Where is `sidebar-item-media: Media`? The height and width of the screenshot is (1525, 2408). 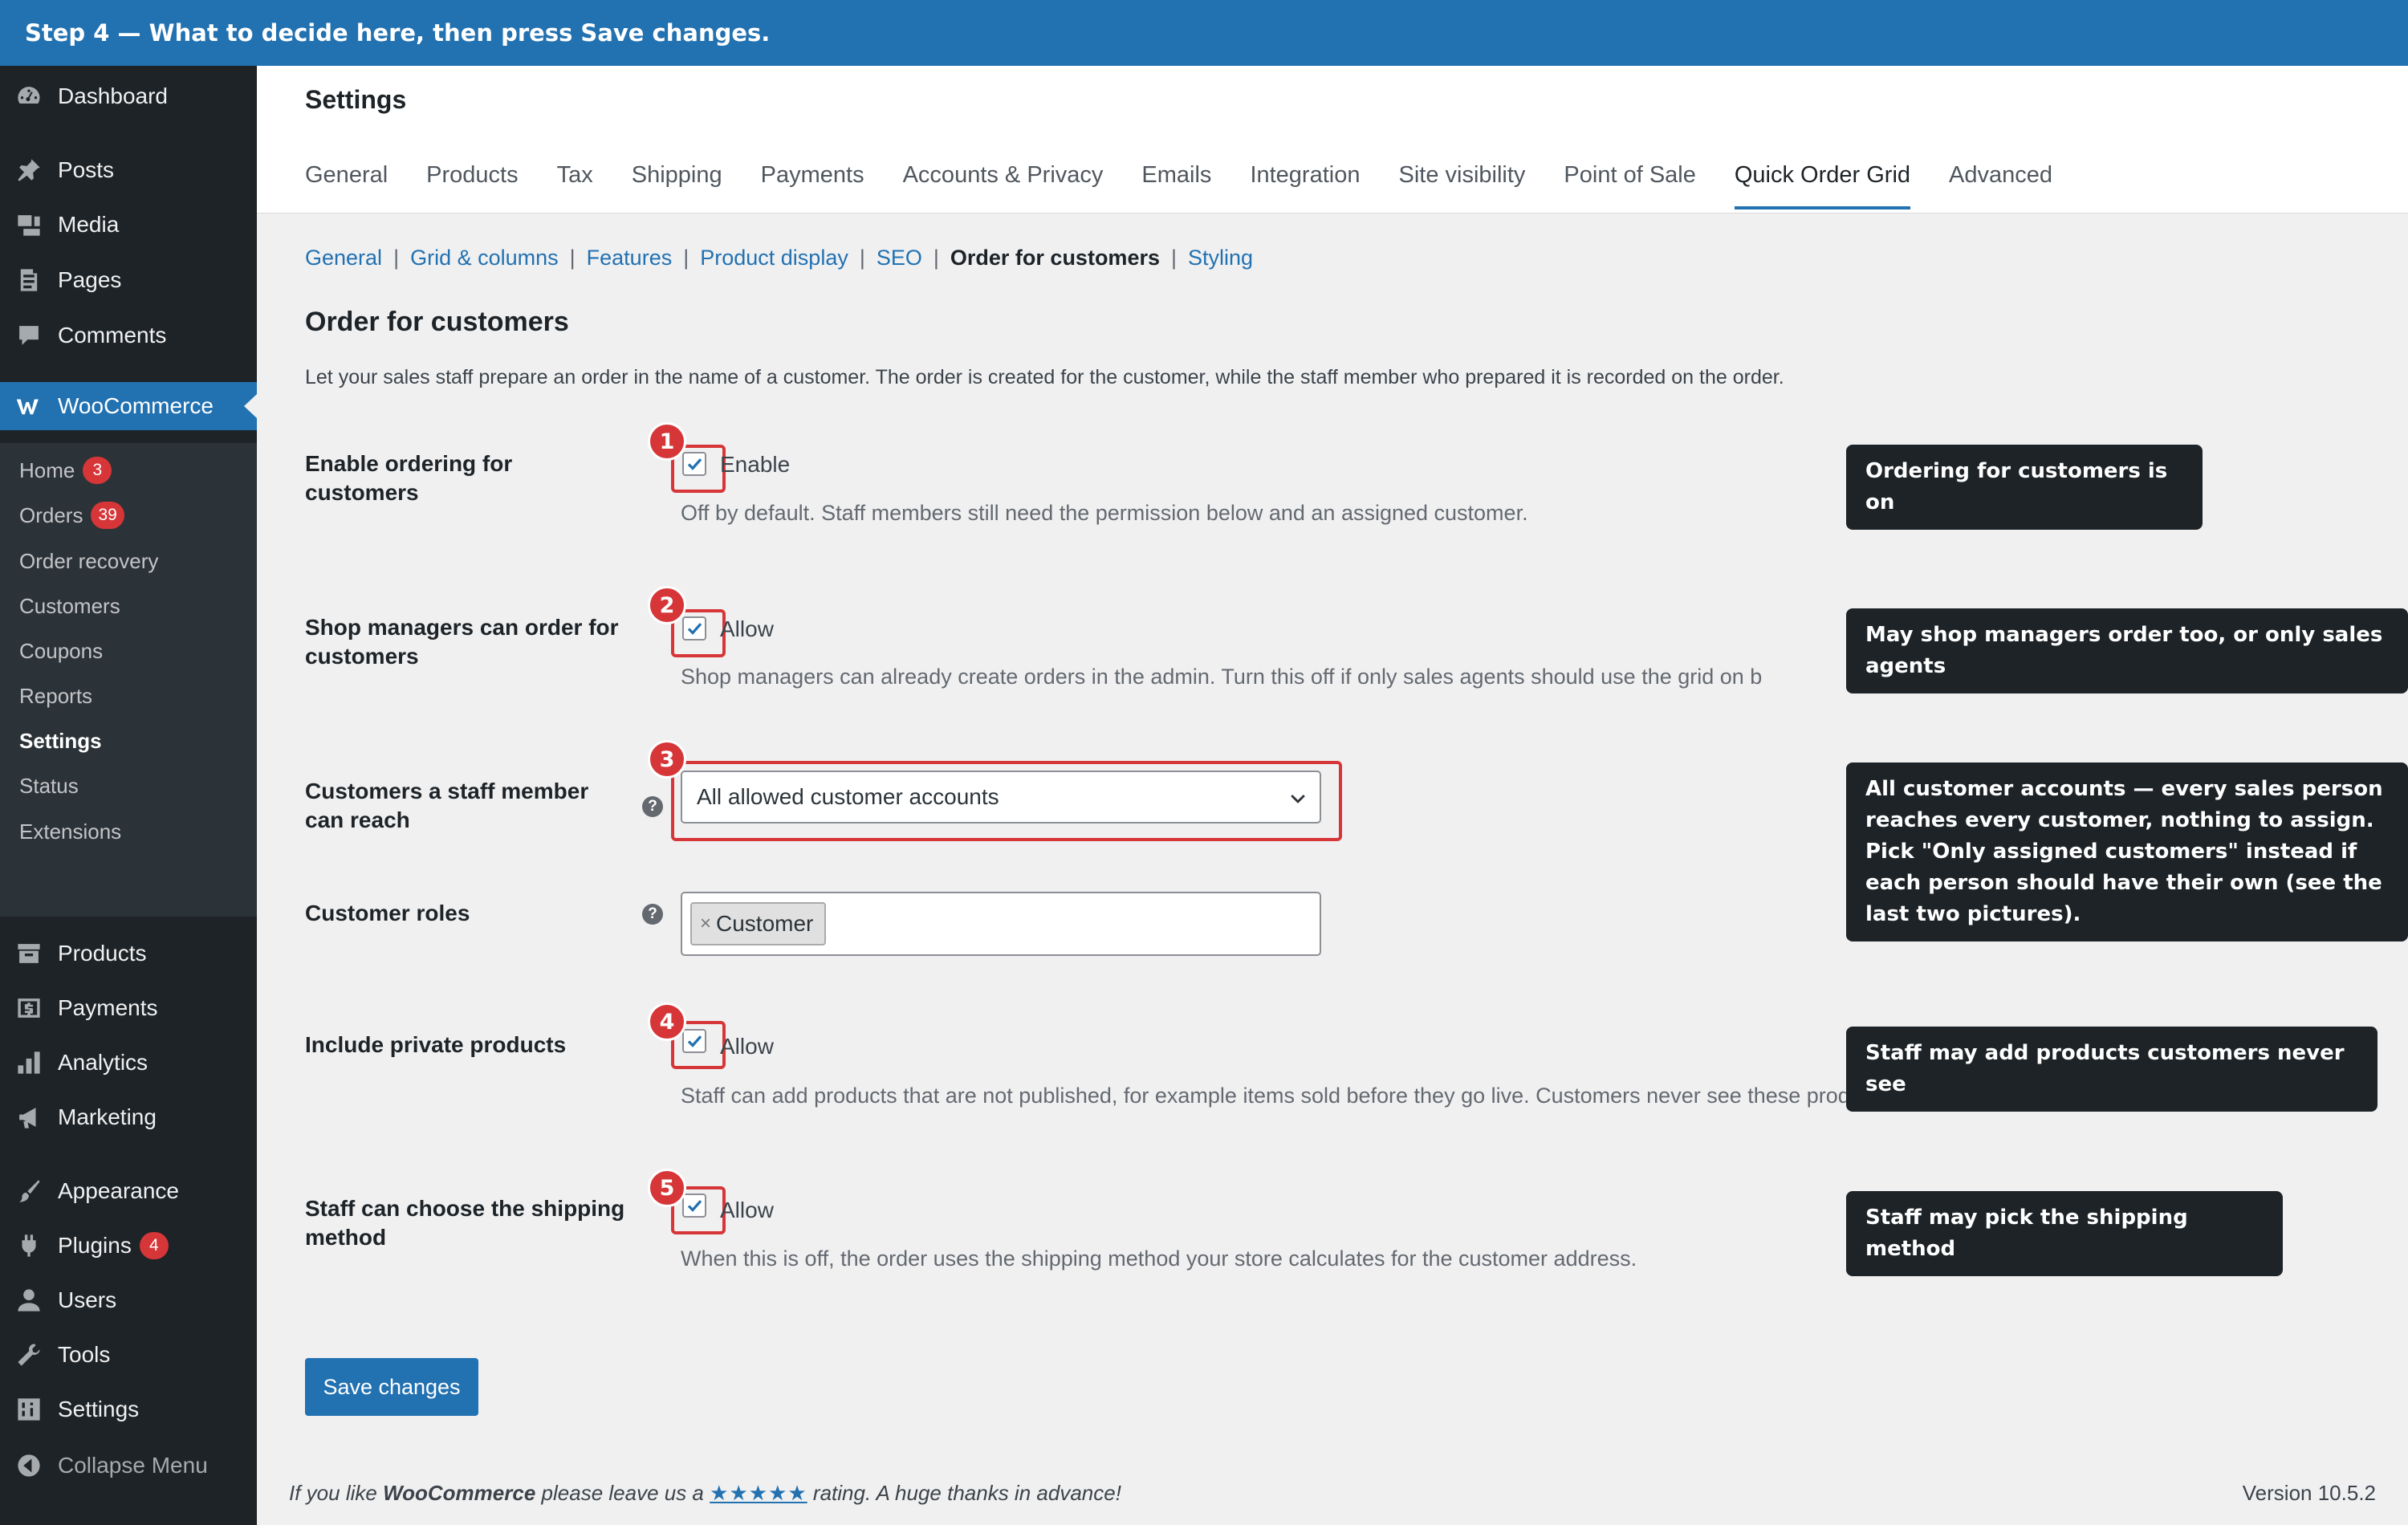
sidebar-item-media: Media is located at coordinates (128, 225).